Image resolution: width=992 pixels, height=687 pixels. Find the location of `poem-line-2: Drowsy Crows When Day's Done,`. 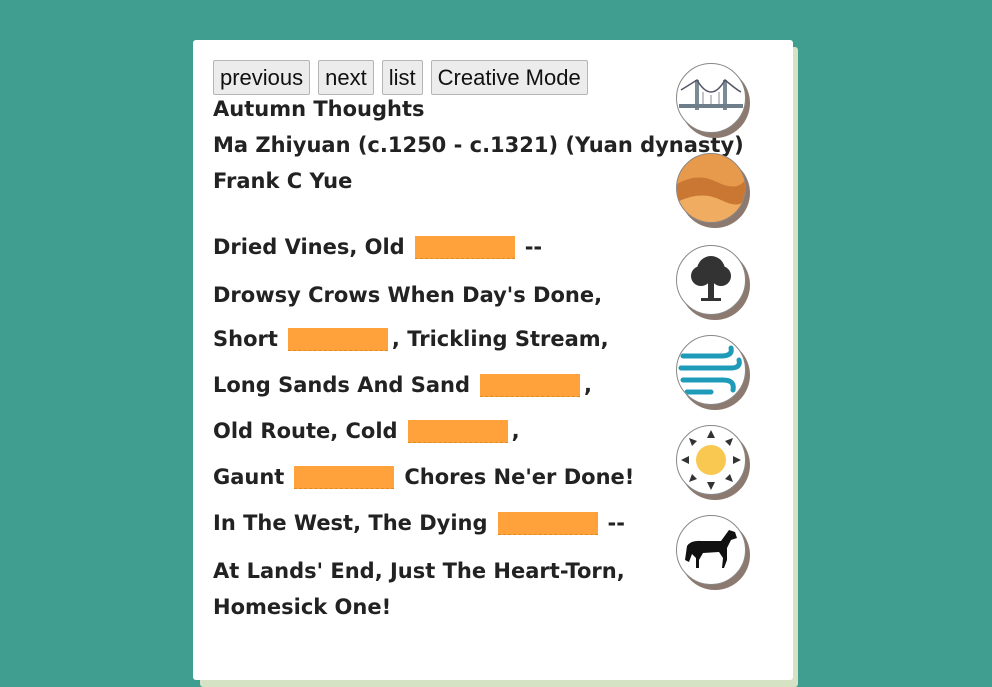

poem-line-2: Drowsy Crows When Day's Done, is located at coordinates (408, 295).